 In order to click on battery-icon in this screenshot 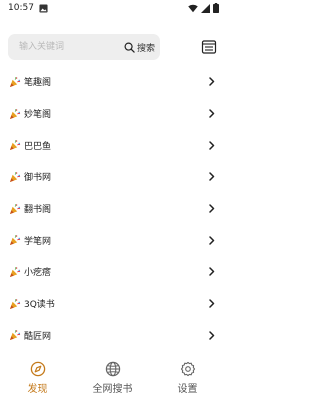, I will do `click(216, 8)`.